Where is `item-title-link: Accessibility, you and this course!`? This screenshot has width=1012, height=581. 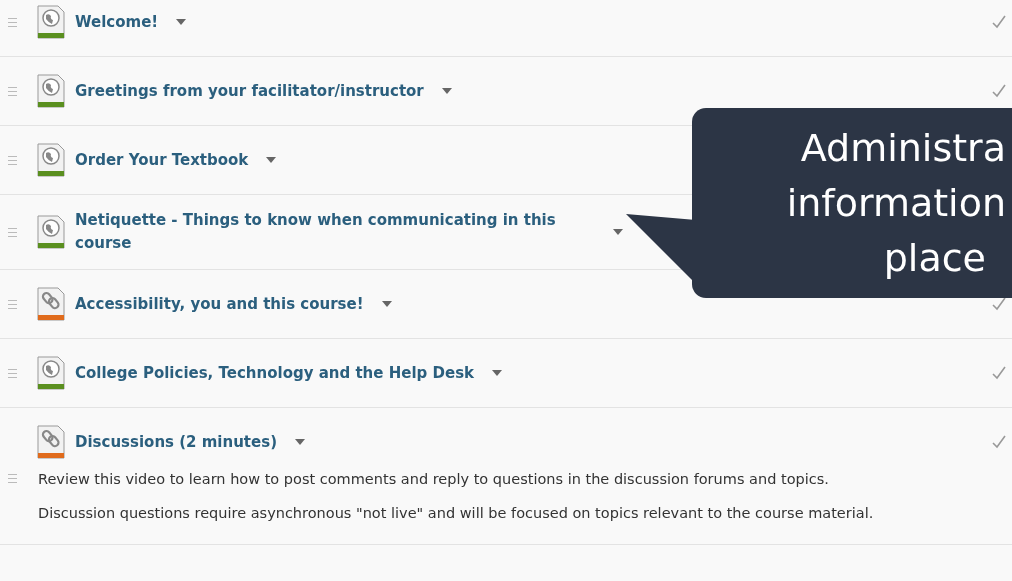 item-title-link: Accessibility, you and this course! is located at coordinates (219, 304).